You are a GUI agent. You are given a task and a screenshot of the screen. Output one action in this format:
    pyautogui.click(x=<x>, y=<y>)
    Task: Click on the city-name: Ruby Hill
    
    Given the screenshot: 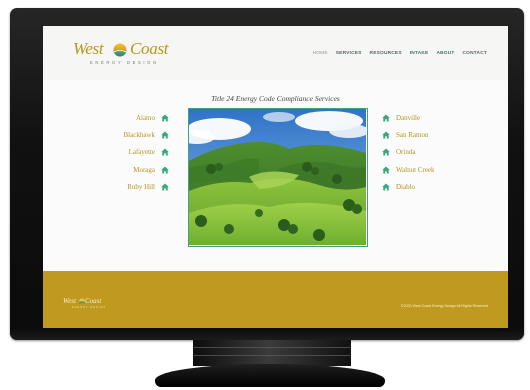 What is the action you would take?
    pyautogui.click(x=141, y=186)
    